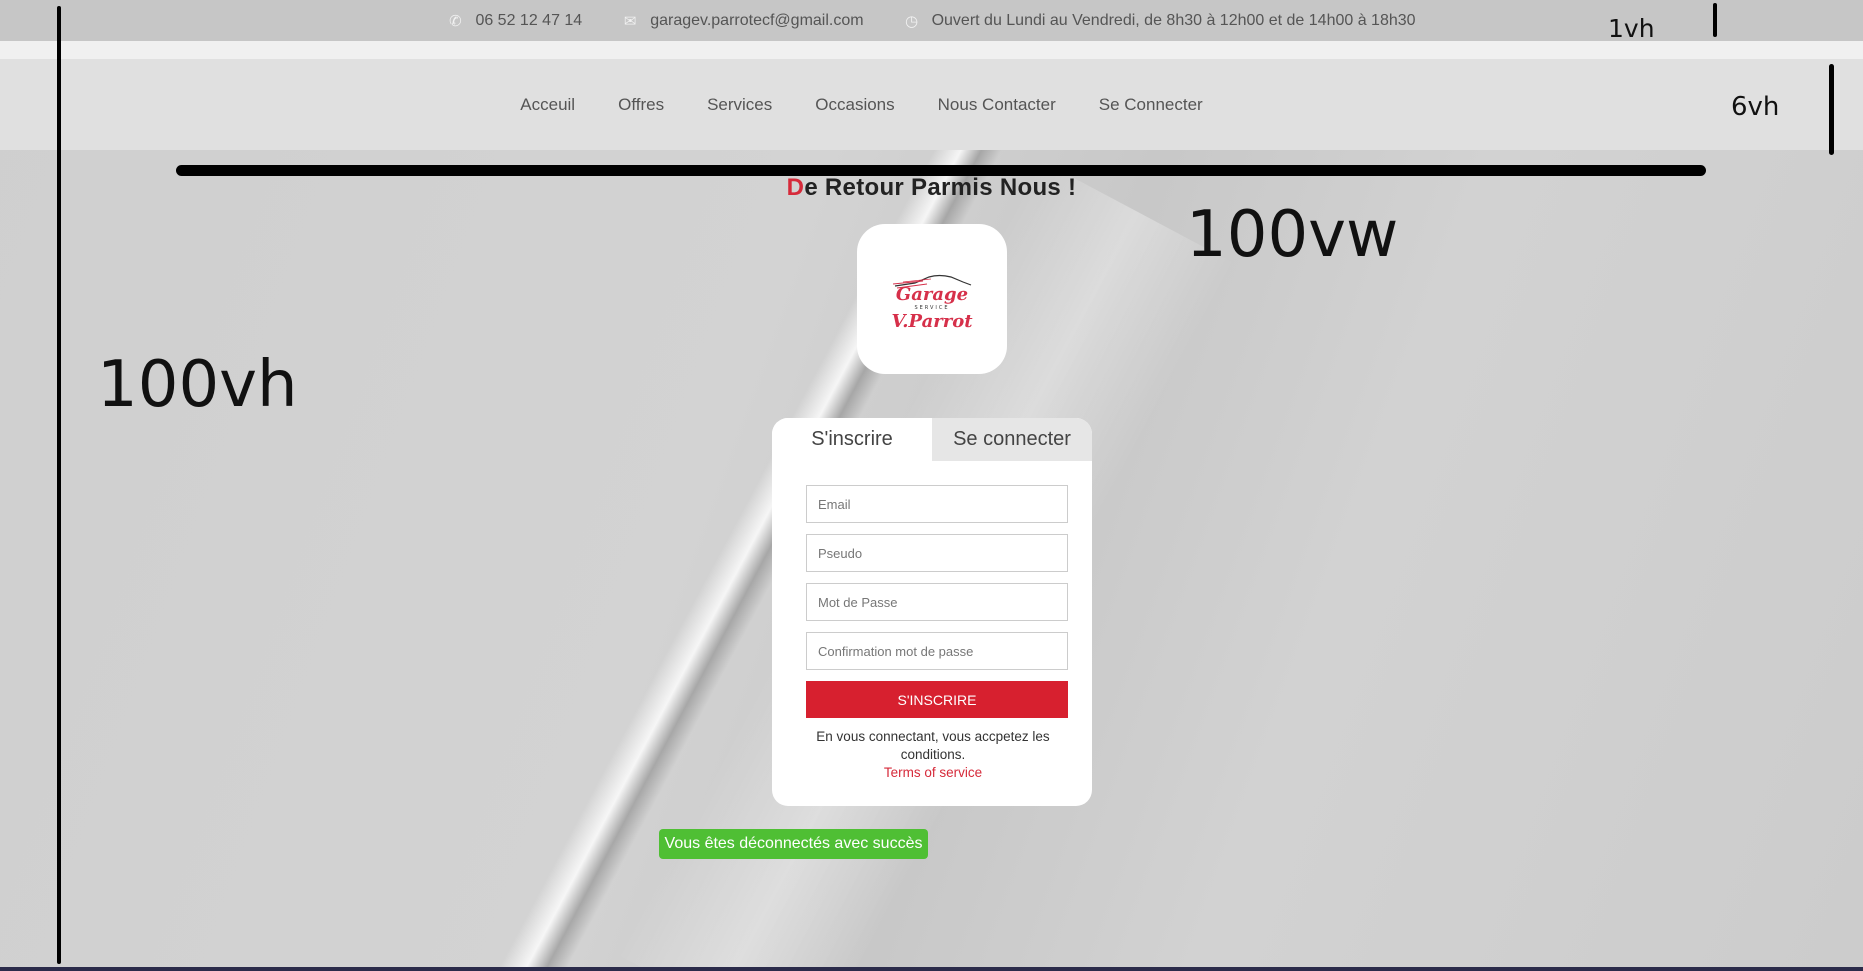 The width and height of the screenshot is (1863, 971). I want to click on car-silhouette-icon, so click(932, 281).